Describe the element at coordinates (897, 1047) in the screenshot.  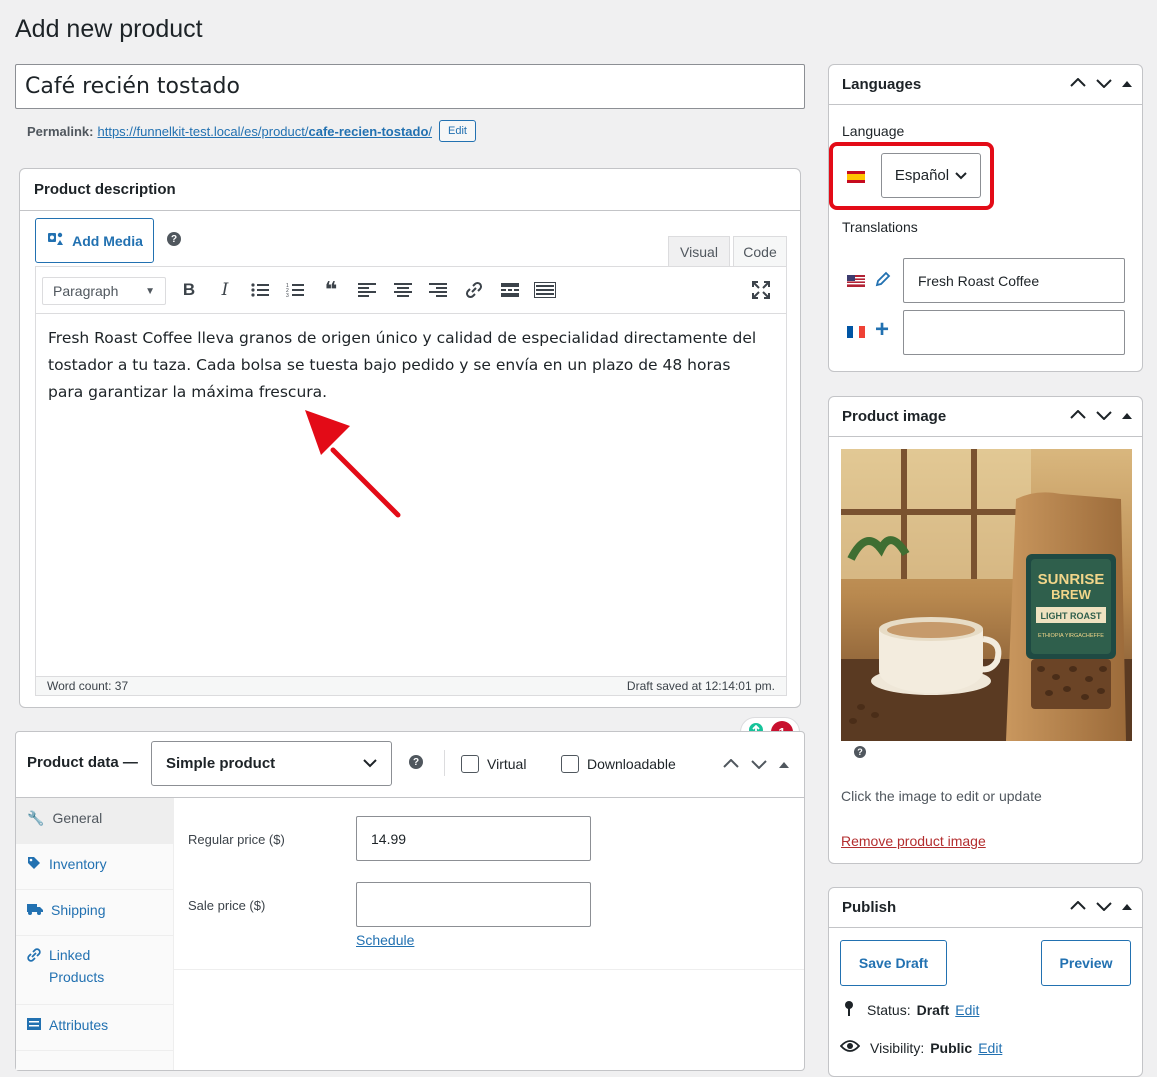
I see `visibility-label: Visibility:` at that location.